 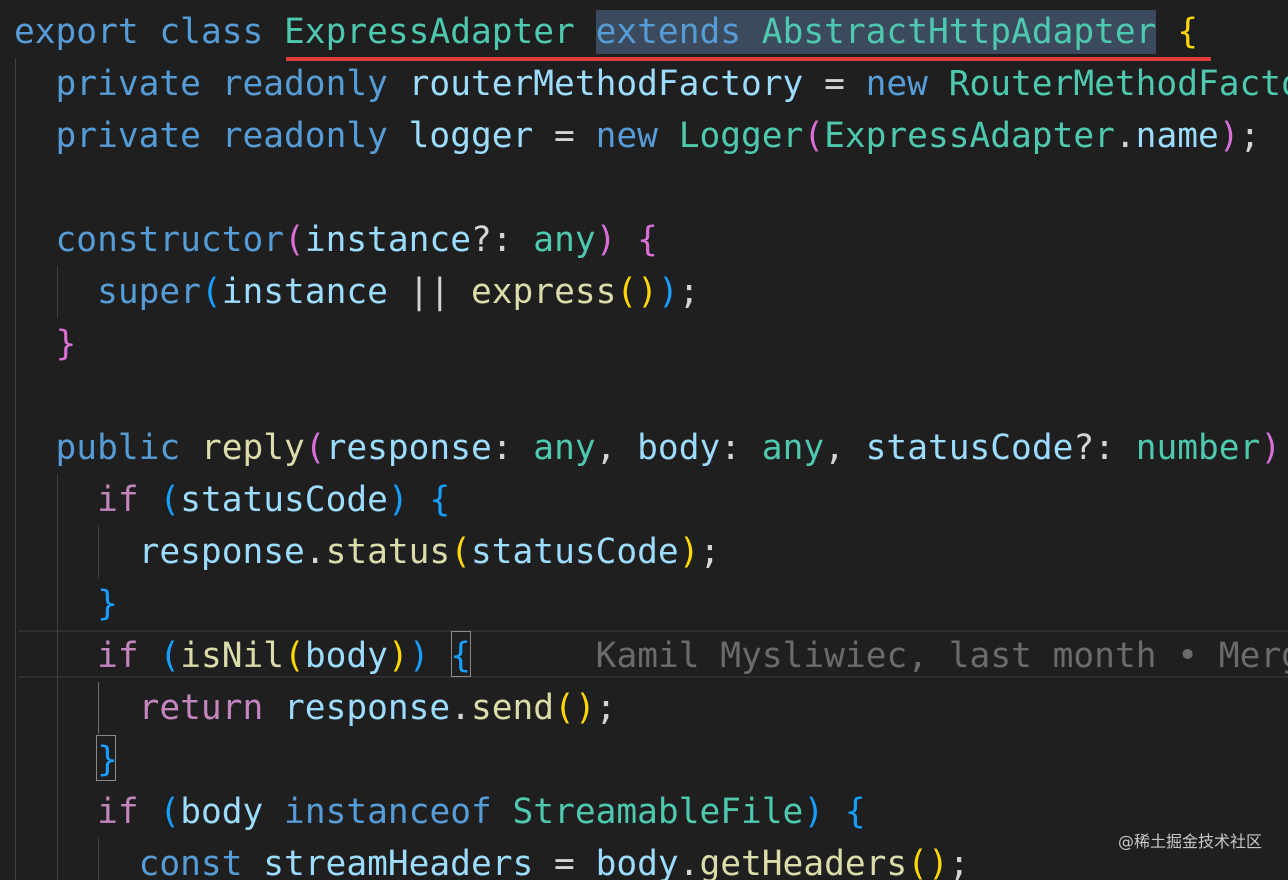 What do you see at coordinates (107, 292) in the screenshot?
I see `code-token: super` at bounding box center [107, 292].